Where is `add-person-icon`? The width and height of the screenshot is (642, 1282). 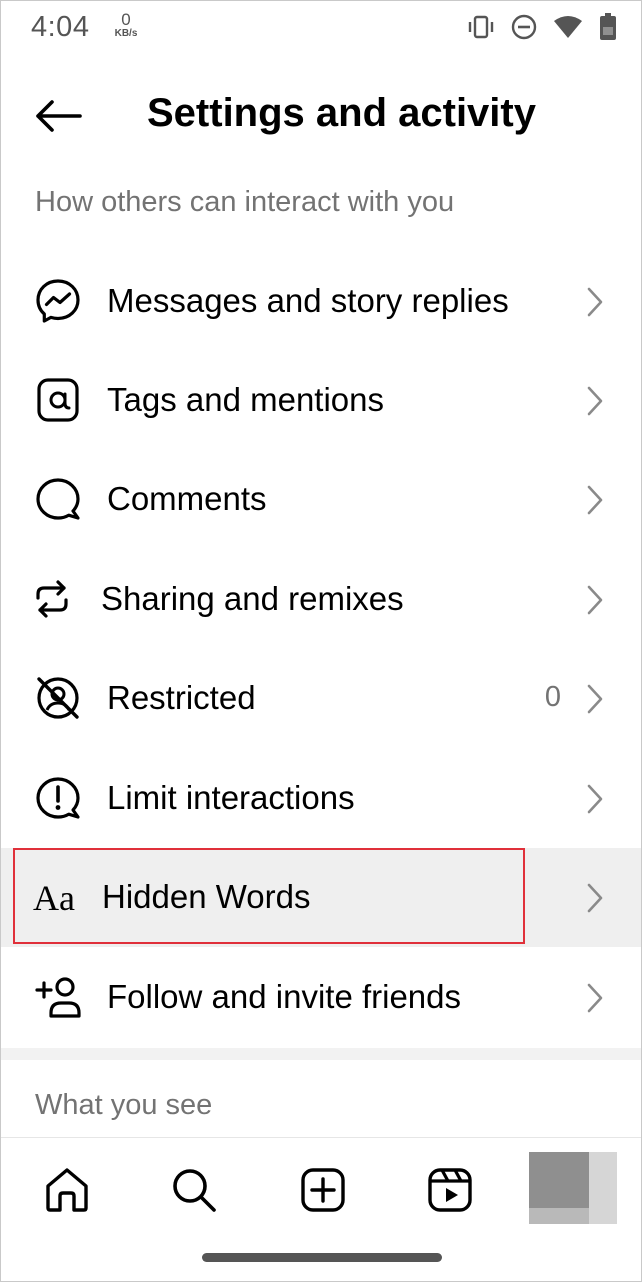
add-person-icon is located at coordinates (59, 997).